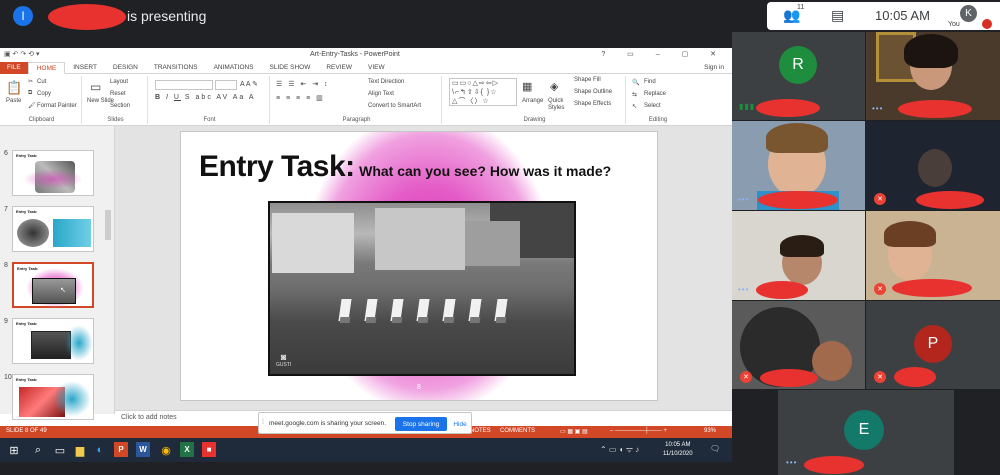 The height and width of the screenshot is (475, 1000). What do you see at coordinates (53, 179) in the screenshot?
I see `thumb-splash` at bounding box center [53, 179].